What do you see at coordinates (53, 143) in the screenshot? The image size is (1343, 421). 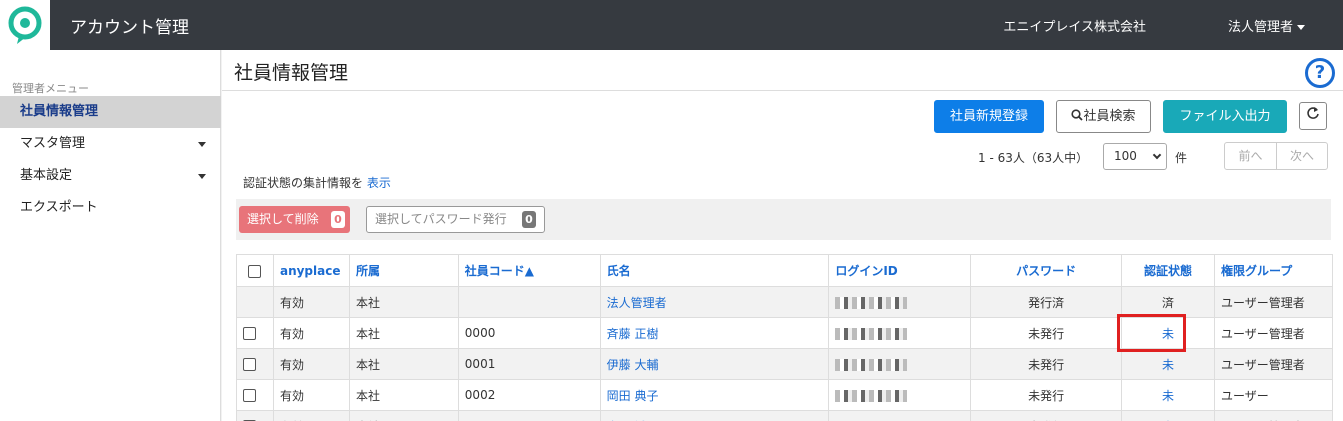 I see `sidebar-item-label: マスタ管理` at bounding box center [53, 143].